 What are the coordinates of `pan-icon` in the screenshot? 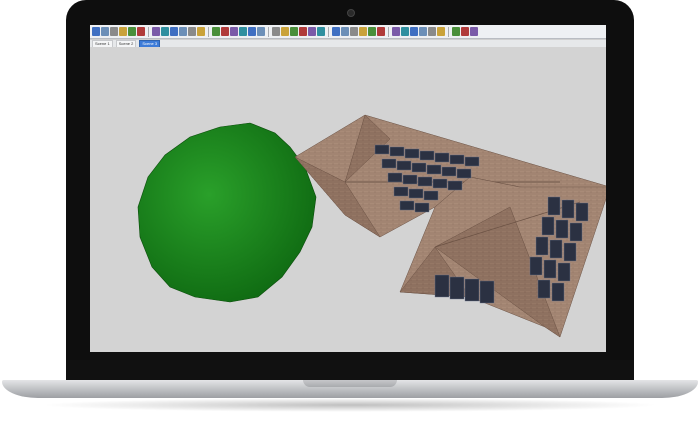 It's located at (156, 31).